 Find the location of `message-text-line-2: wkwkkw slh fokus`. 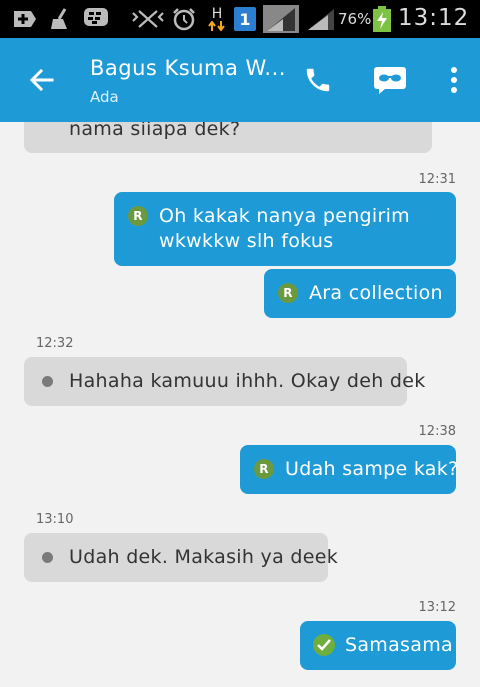

message-text-line-2: wkwkkw slh fokus is located at coordinates (246, 241).